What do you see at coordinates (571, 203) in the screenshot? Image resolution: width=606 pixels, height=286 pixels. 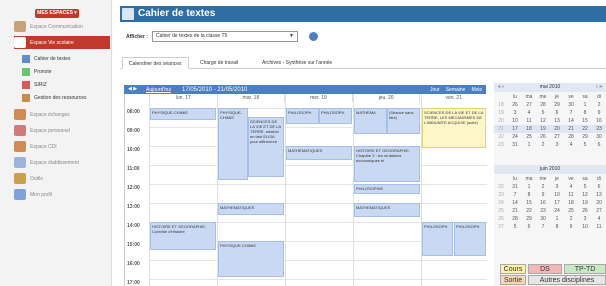 I see `day-cell: 18` at bounding box center [571, 203].